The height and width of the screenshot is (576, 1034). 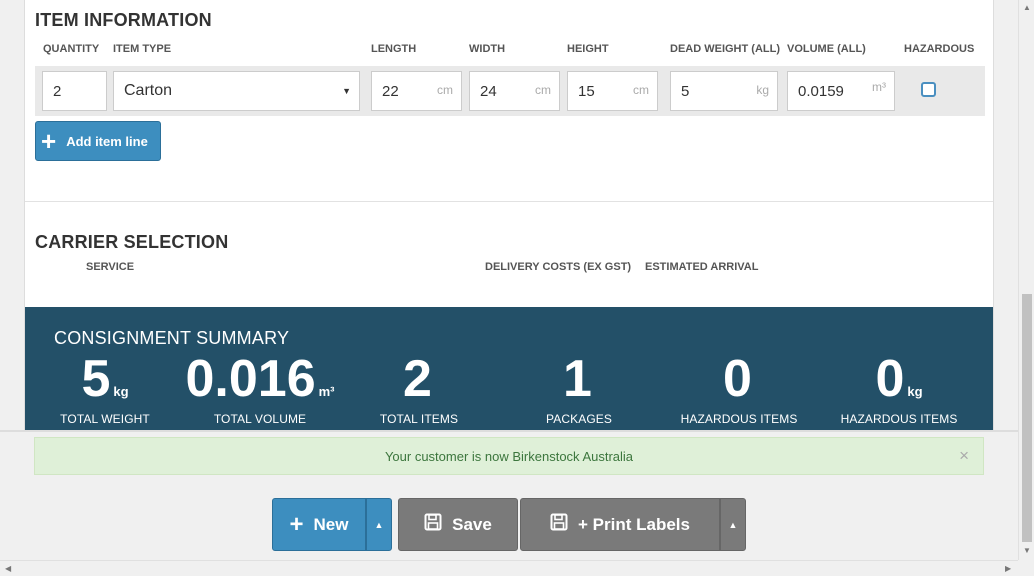 I want to click on consignment-summary-title: CONSIGNMENT SUMMARY, so click(x=172, y=338).